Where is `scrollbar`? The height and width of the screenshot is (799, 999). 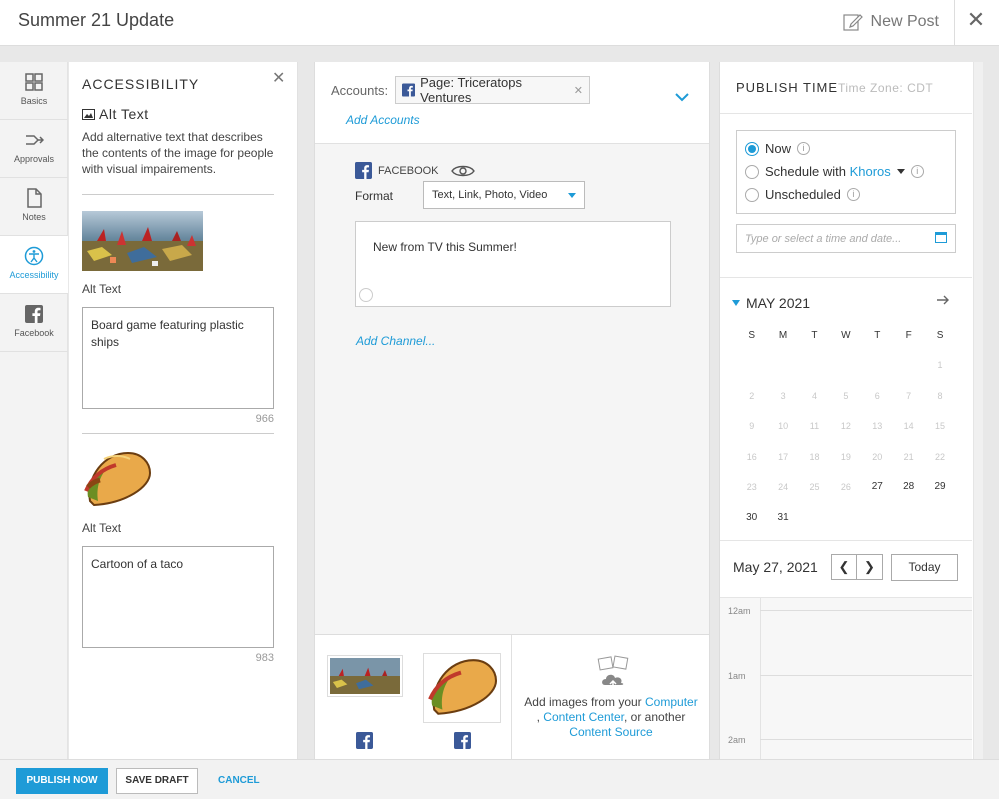
scrollbar is located at coordinates (978, 411).